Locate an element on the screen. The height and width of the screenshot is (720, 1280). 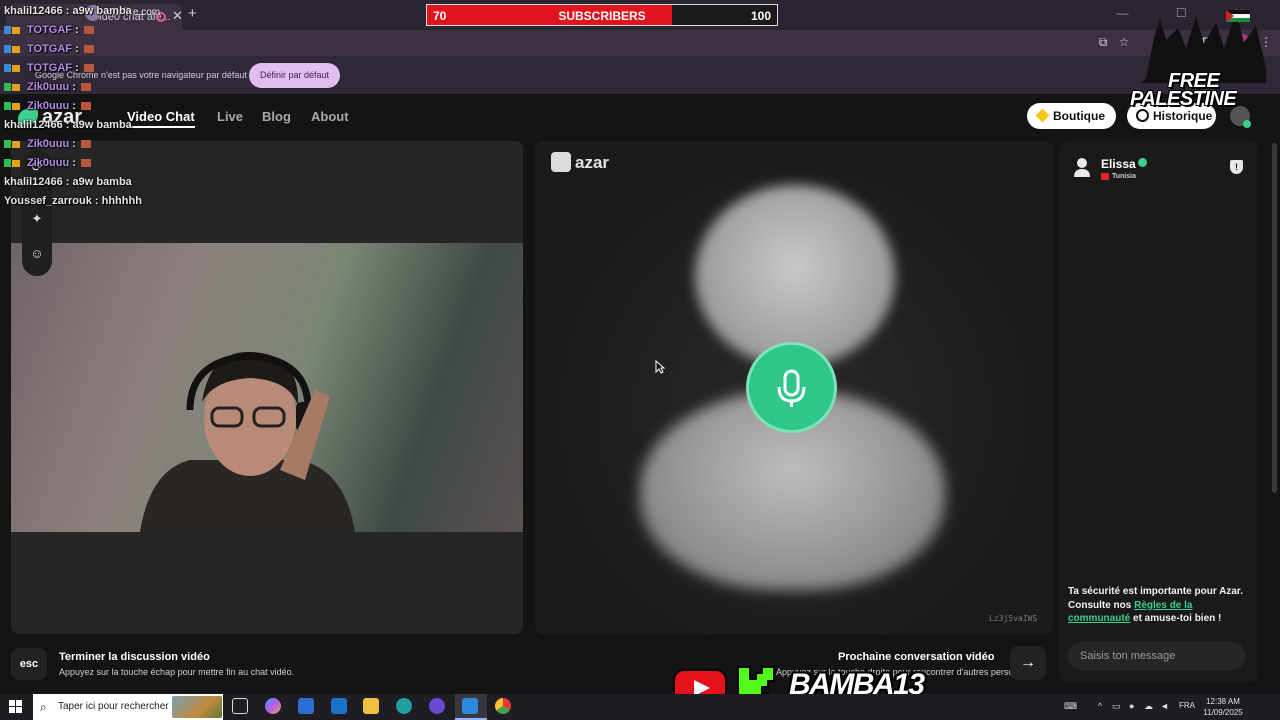
azar-leaf-icon is located at coordinates (561, 162).